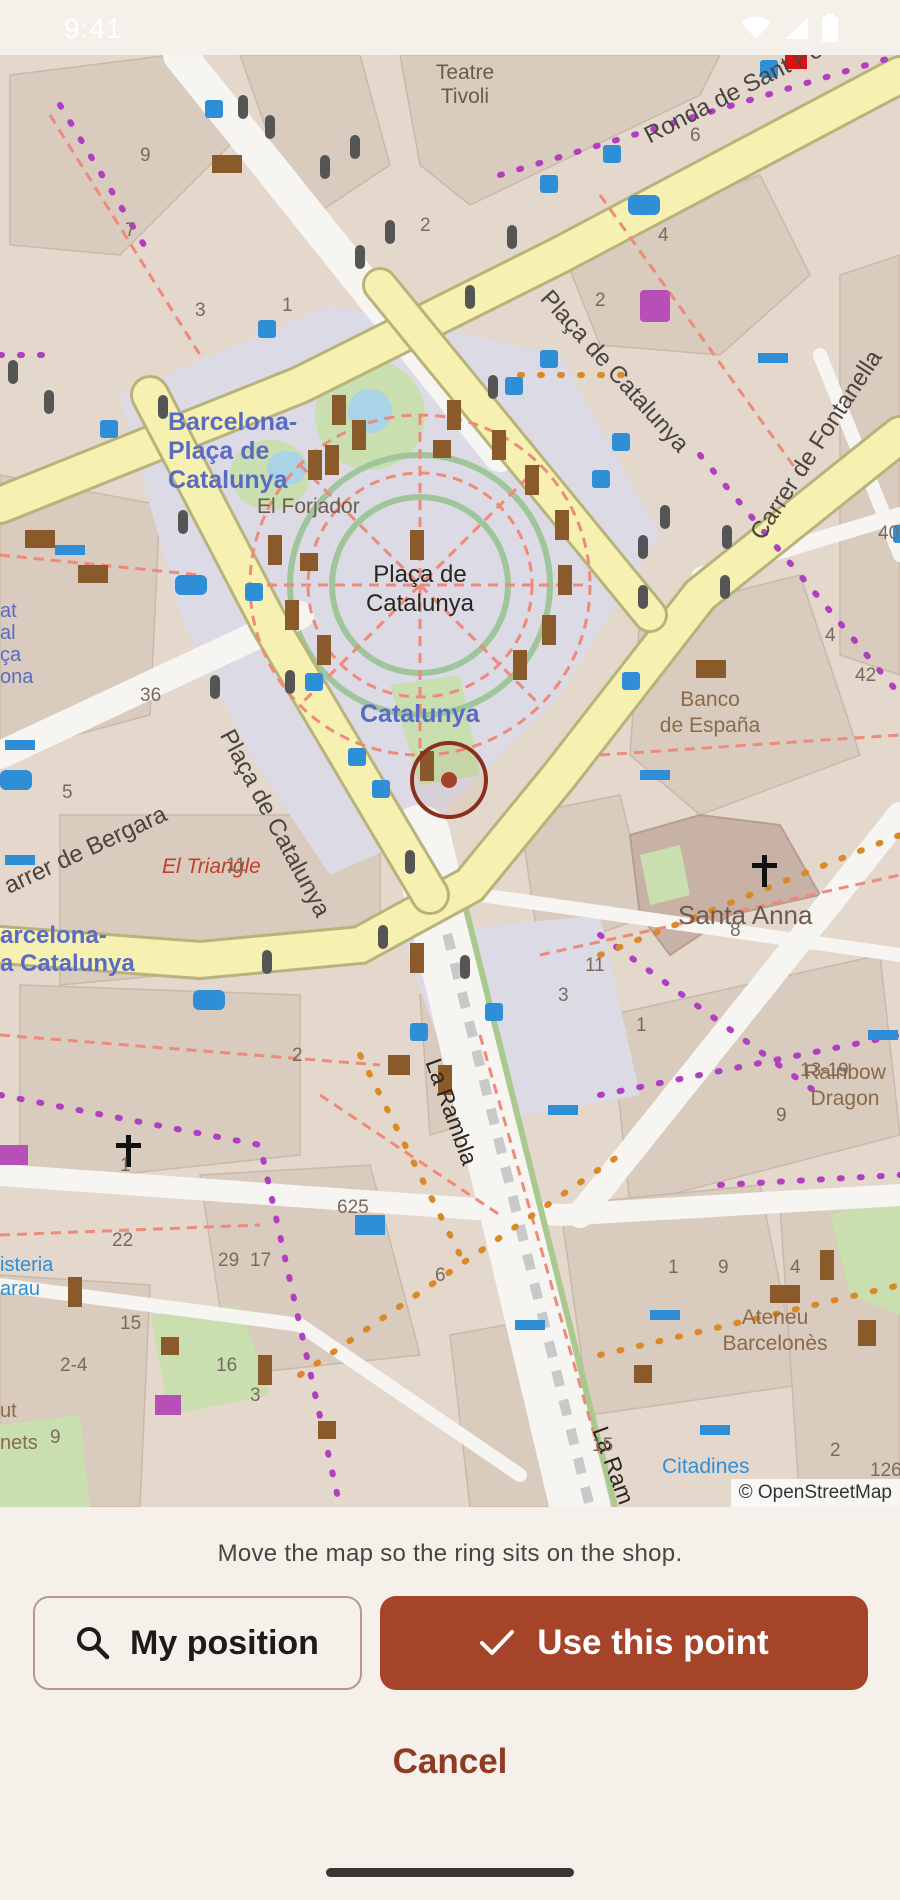 The image size is (900, 1900). Describe the element at coordinates (224, 1642) in the screenshot. I see `my-position-label: My position` at that location.